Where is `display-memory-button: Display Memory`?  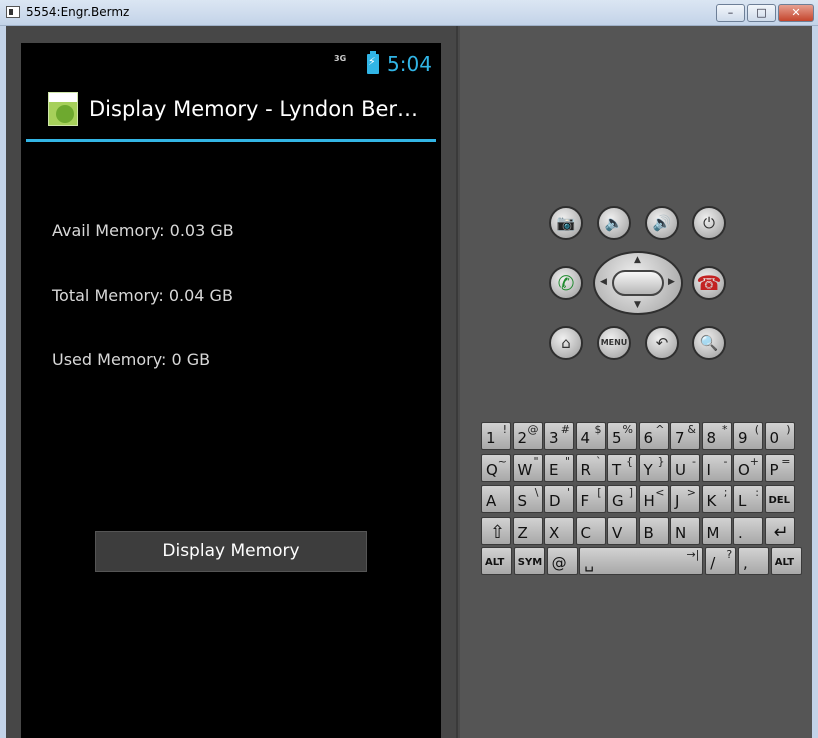 display-memory-button: Display Memory is located at coordinates (231, 551).